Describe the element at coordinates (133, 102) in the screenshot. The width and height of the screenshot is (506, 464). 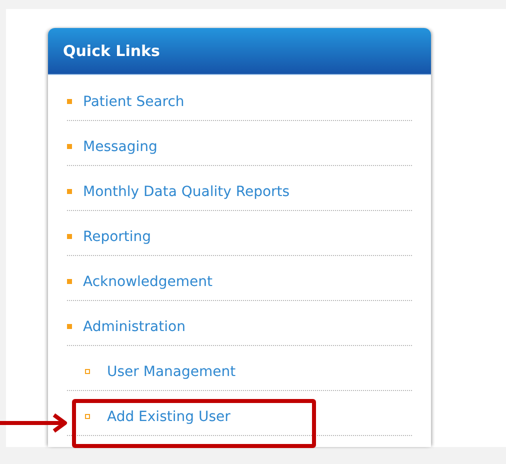
I see `quick-link: Patient Search` at that location.